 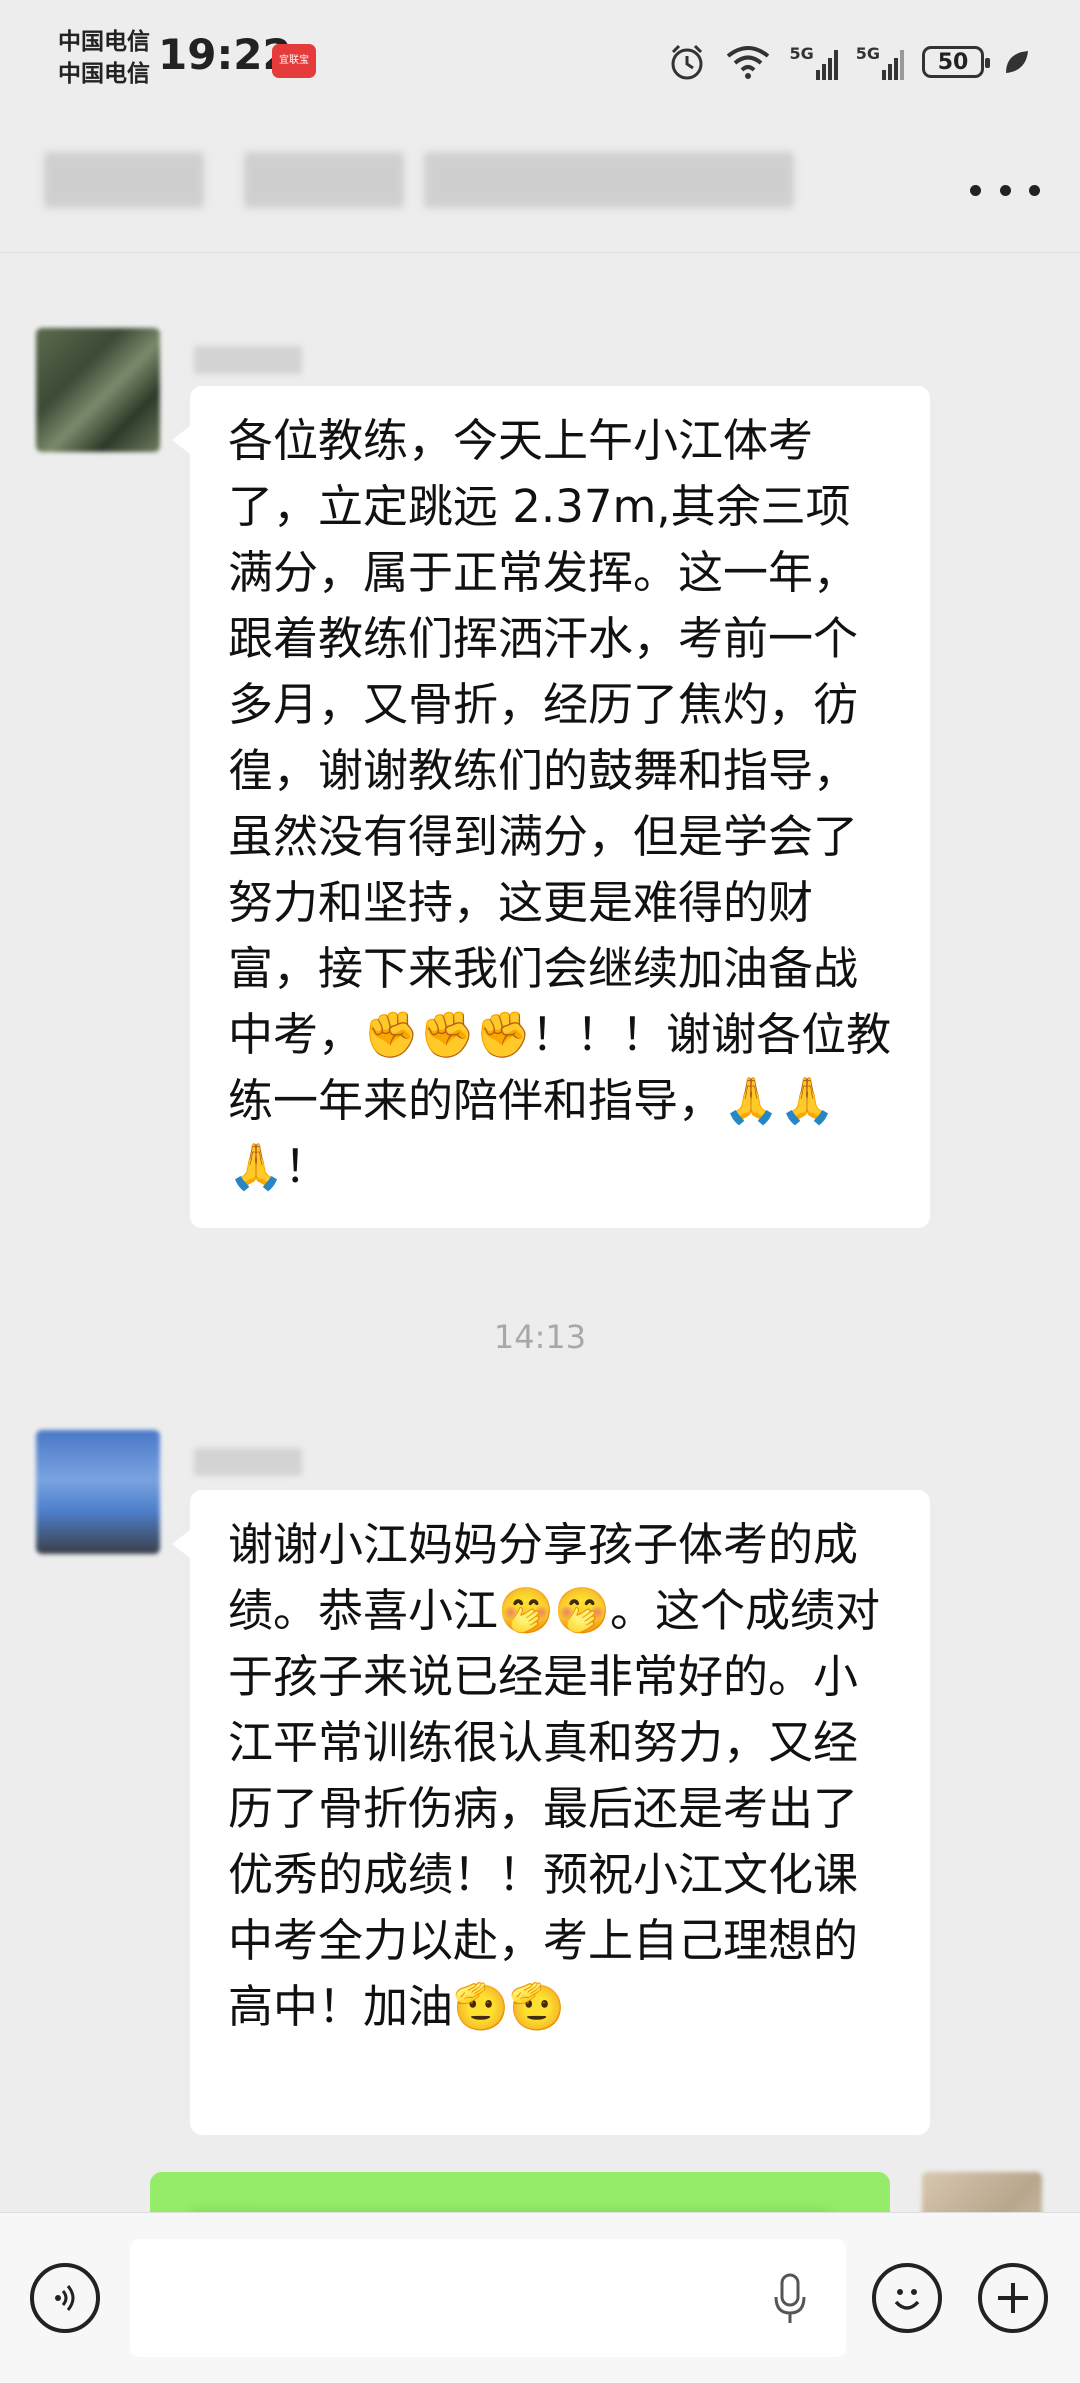 I want to click on carrier-2: 中国电信, so click(x=104, y=74).